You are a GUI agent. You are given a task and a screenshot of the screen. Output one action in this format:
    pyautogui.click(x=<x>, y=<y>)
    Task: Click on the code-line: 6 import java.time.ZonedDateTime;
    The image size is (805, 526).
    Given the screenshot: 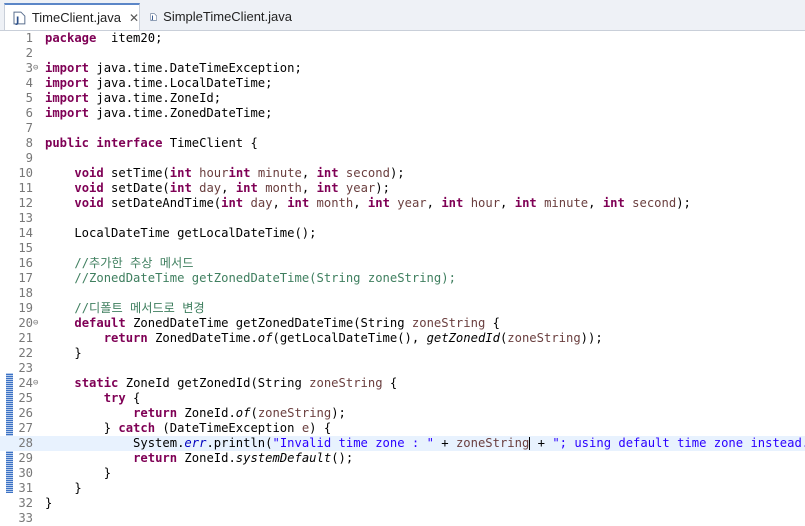 What is the action you would take?
    pyautogui.click(x=402, y=113)
    